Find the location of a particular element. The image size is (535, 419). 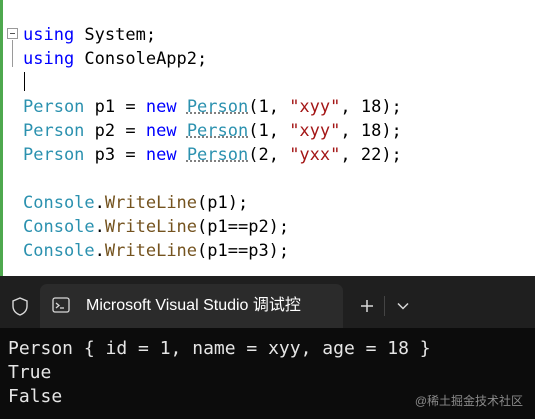

code-token: "yxx" is located at coordinates (315, 155).